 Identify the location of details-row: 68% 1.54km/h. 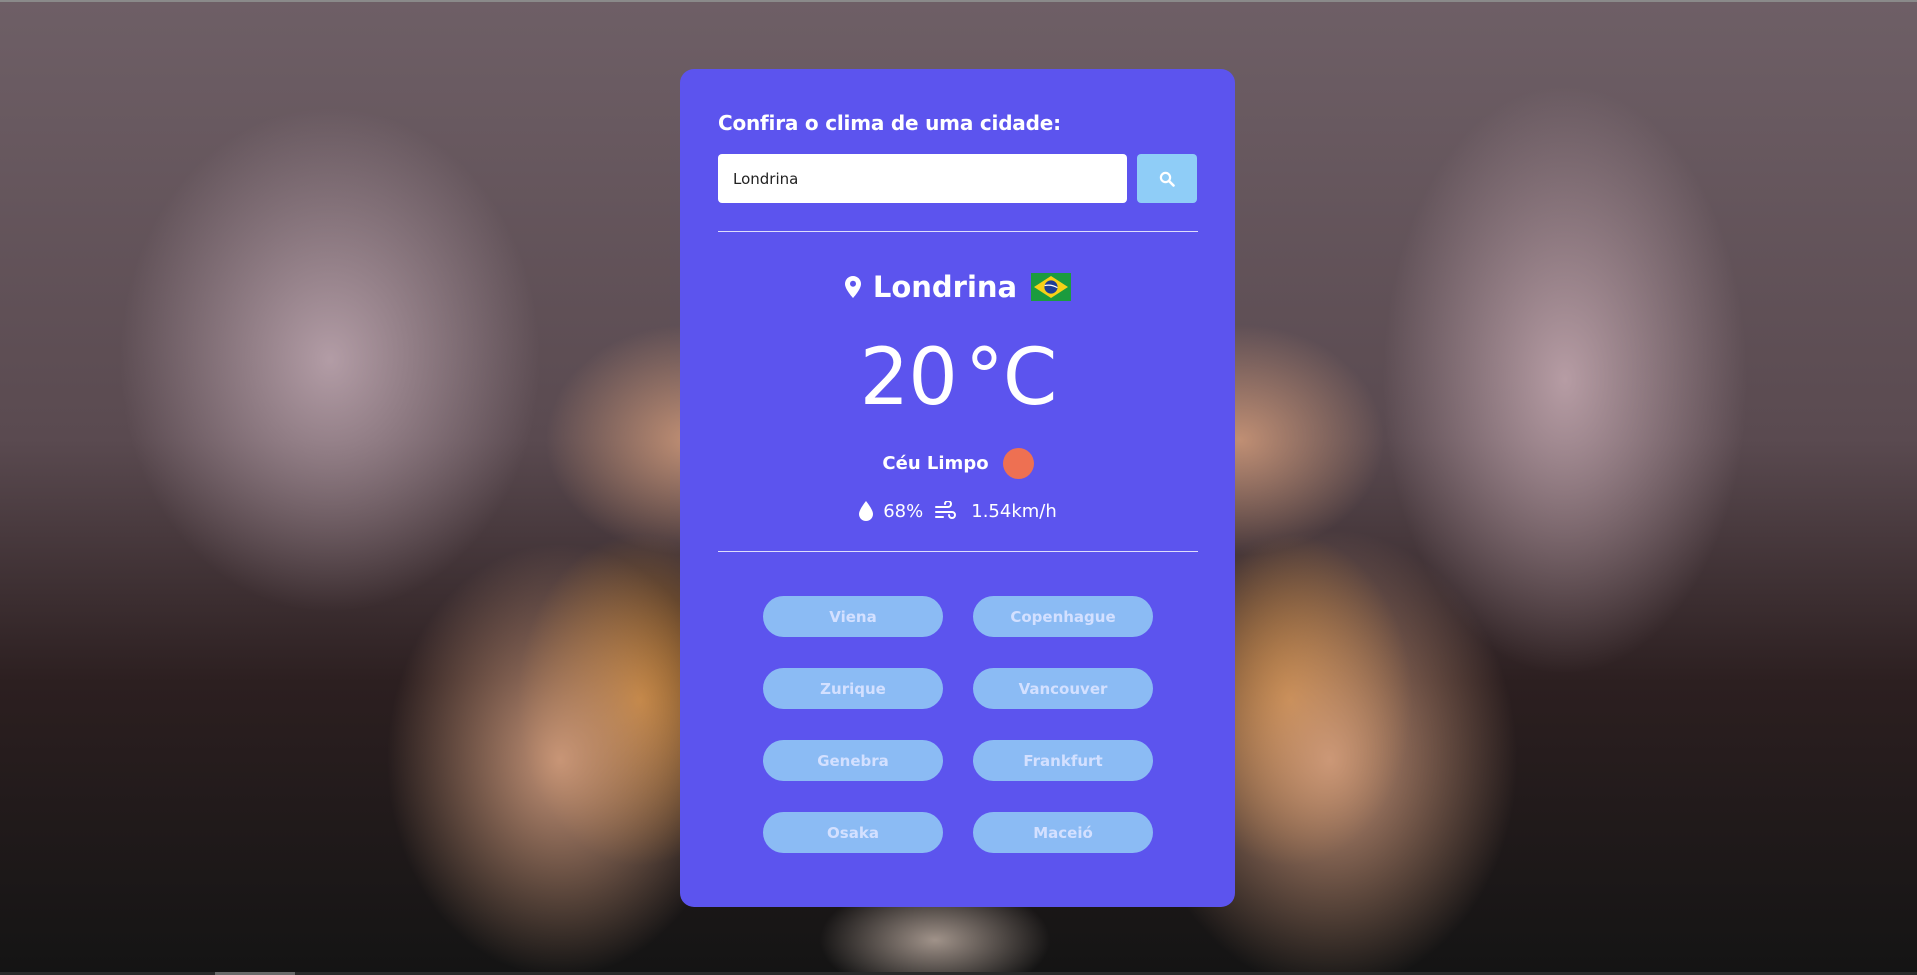
(958, 511).